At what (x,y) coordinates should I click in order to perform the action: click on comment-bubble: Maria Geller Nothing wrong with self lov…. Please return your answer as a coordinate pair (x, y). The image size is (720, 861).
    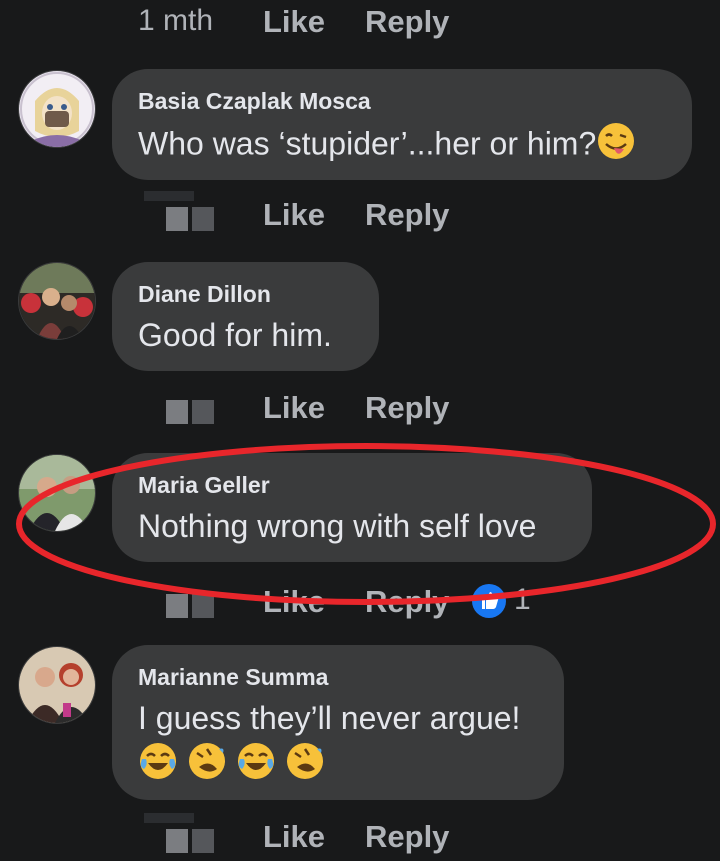
    Looking at the image, I should click on (352, 507).